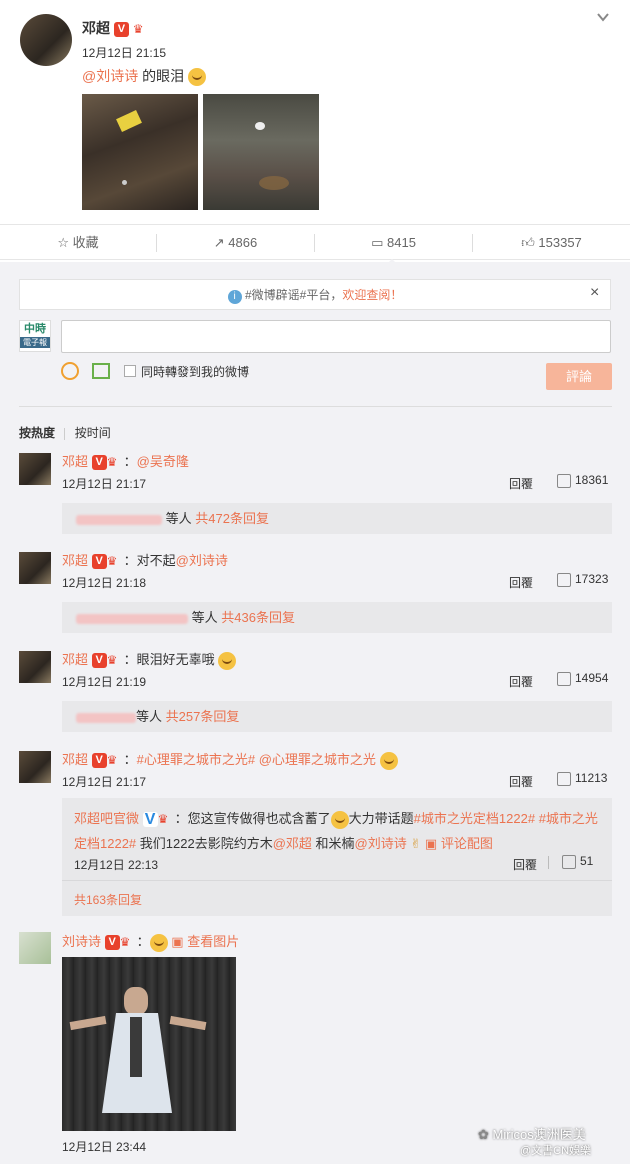 The image size is (630, 1164). Describe the element at coordinates (149, 659) in the screenshot. I see `comment-author: 邓超 V ♛ ：眼泪好无辜哦` at that location.